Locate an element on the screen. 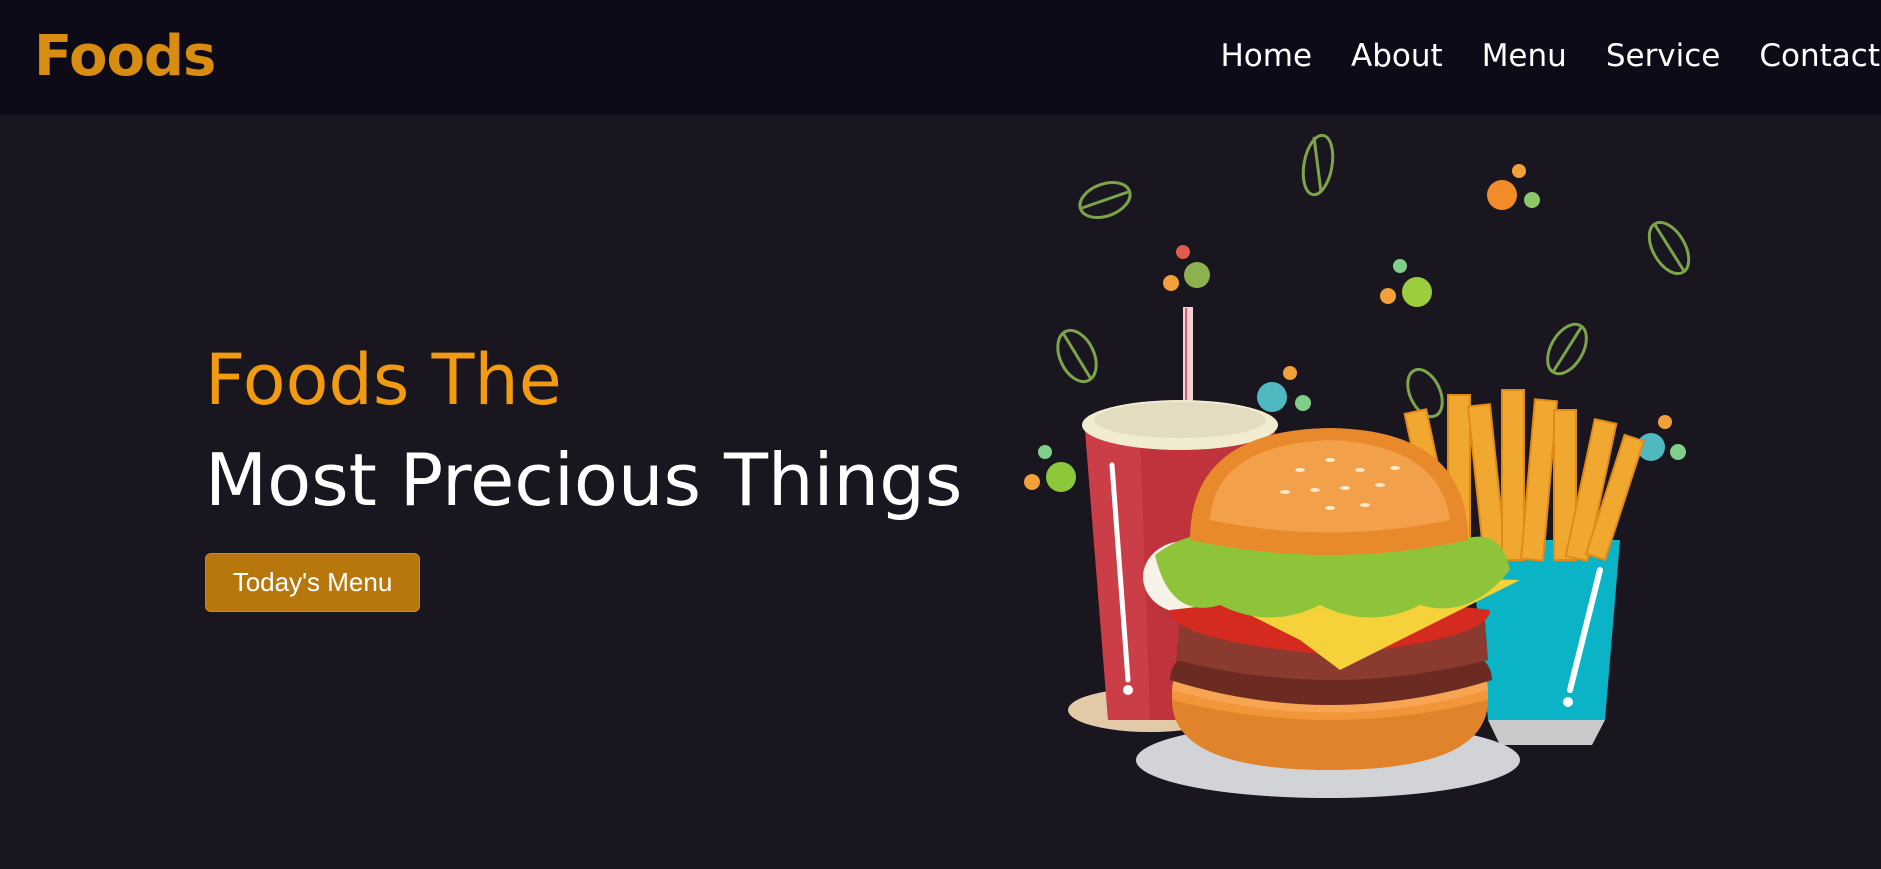  nav-item-menu: Menu is located at coordinates (1524, 56).